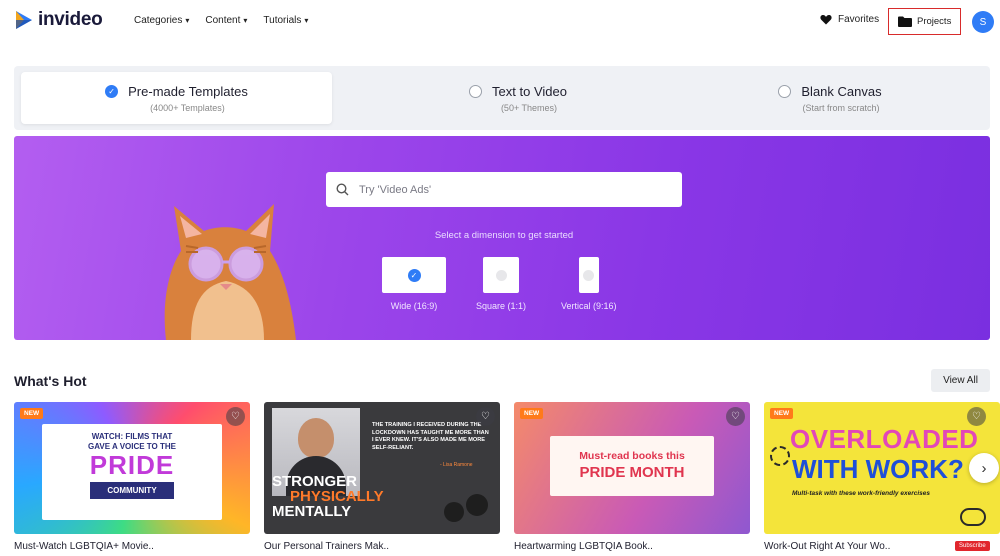 The image size is (1000, 556). I want to click on mode-subtitle: (Start from scratch), so click(841, 107).